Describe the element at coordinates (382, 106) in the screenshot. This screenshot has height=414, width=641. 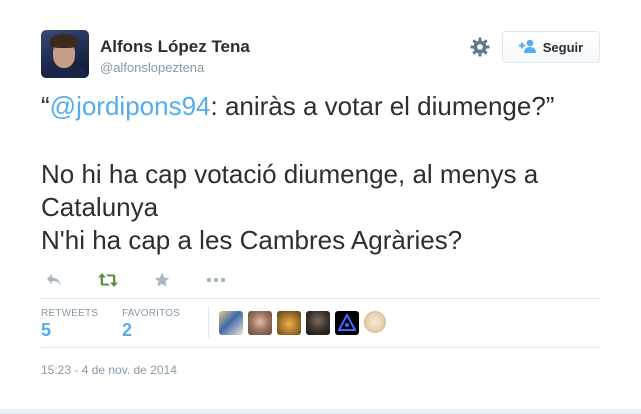
I see `quote-rest: : aniràs a votar el diumenge?”` at that location.